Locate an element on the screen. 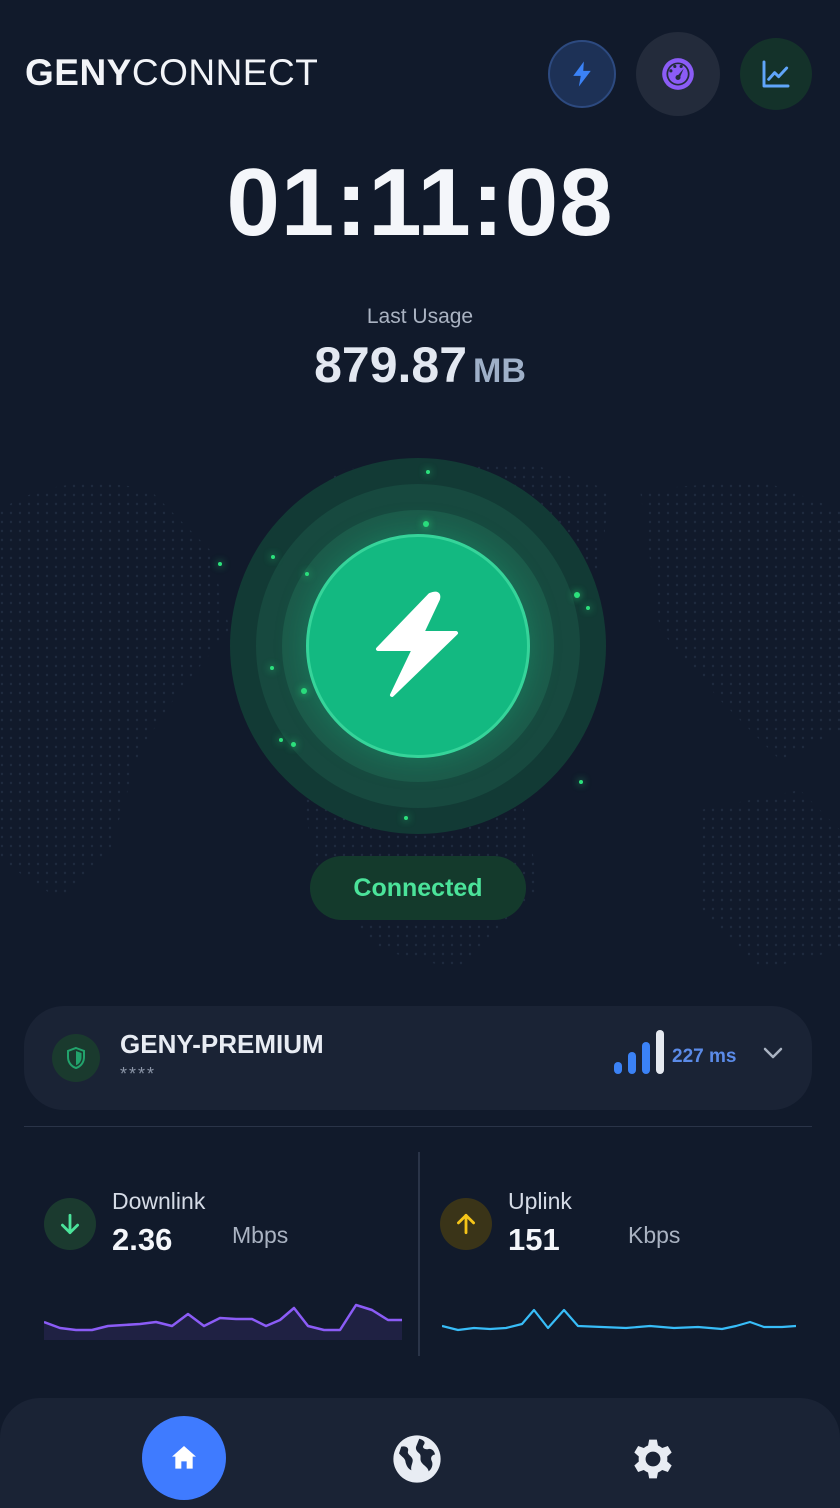 This screenshot has height=1508, width=840. connection-status-badge: Connected is located at coordinates (418, 888).